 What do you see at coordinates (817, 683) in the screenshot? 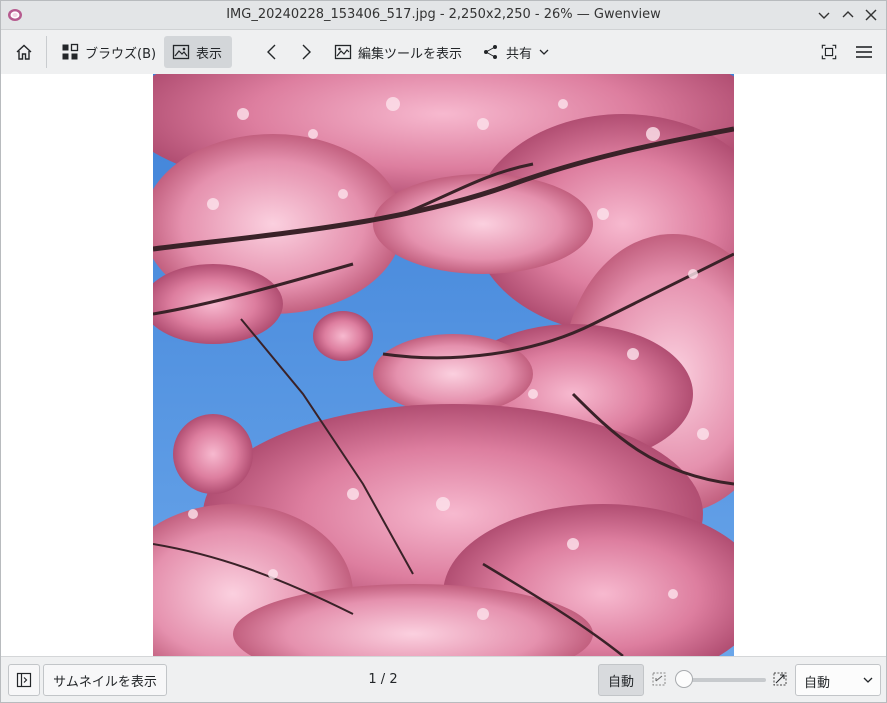
I see `zoom-combobox-value: 自動` at bounding box center [817, 683].